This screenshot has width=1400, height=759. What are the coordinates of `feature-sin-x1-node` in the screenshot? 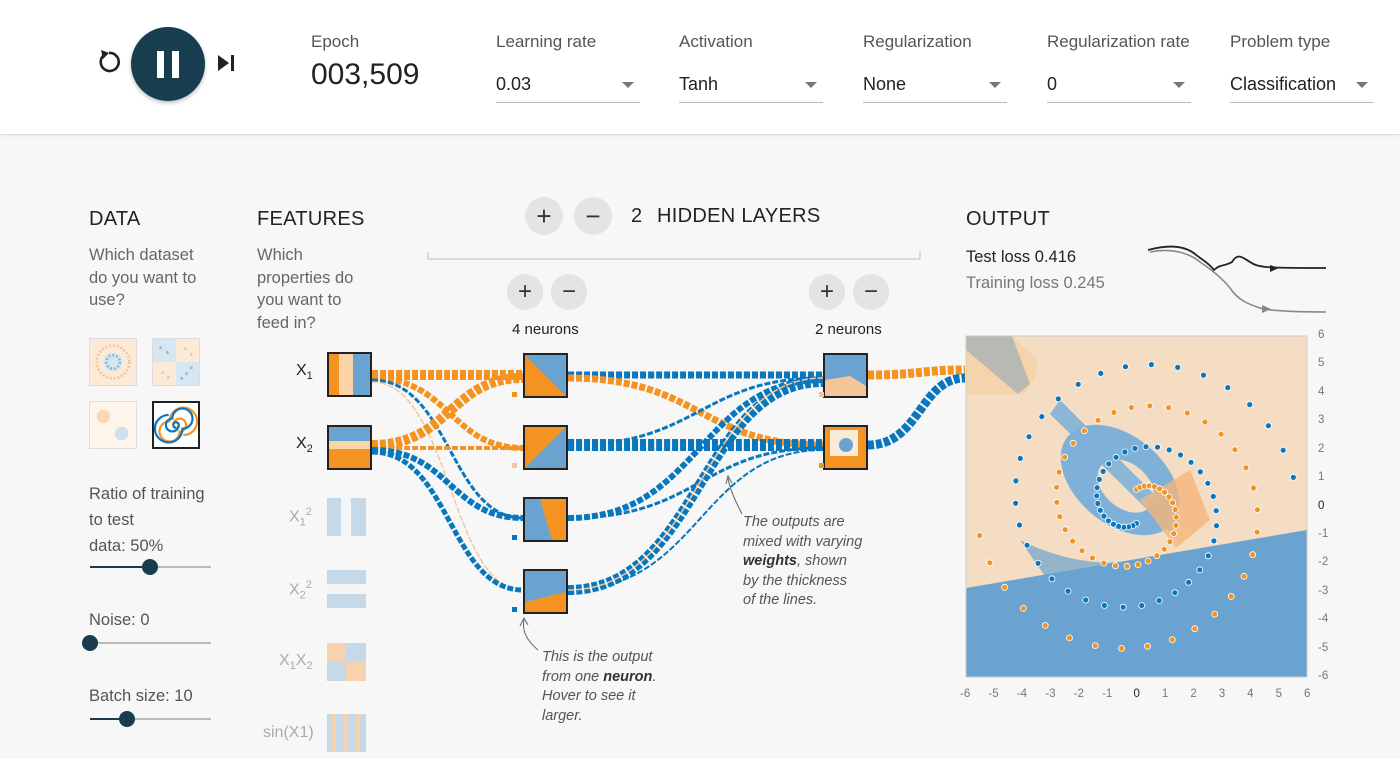 It's located at (346, 733).